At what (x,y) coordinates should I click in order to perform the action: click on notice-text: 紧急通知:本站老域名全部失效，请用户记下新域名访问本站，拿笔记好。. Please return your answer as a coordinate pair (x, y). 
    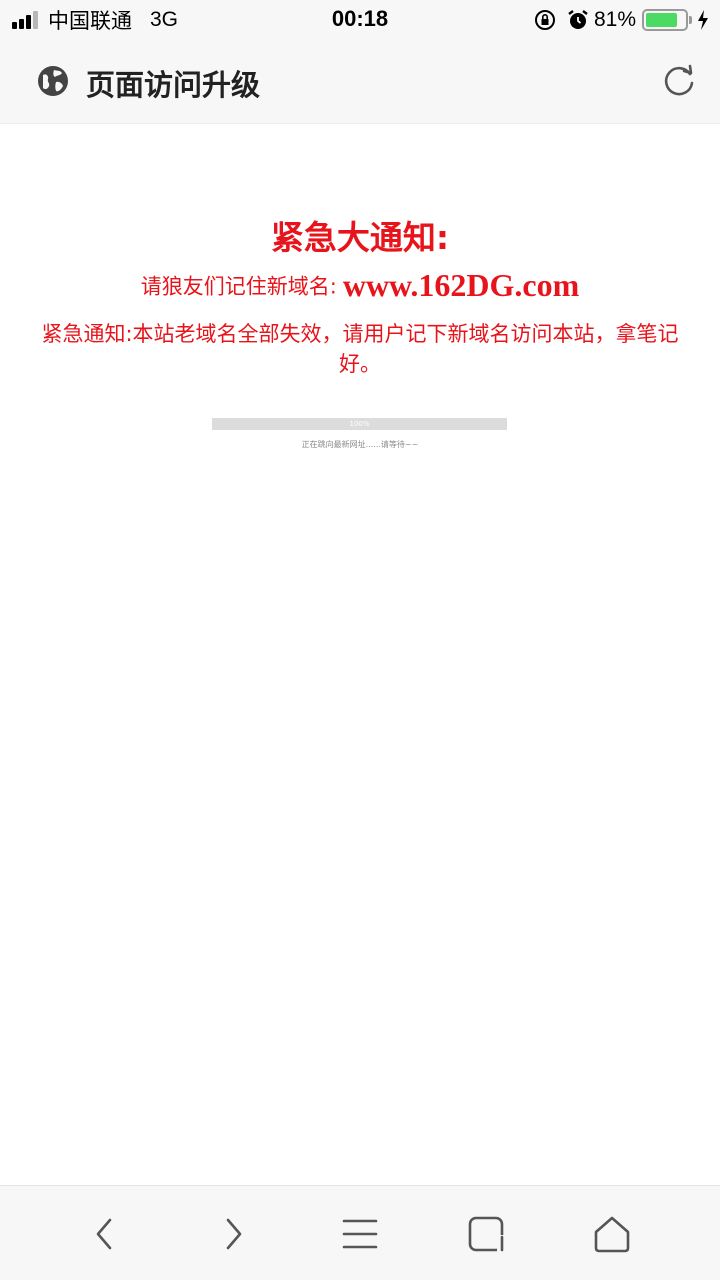
    Looking at the image, I should click on (360, 349).